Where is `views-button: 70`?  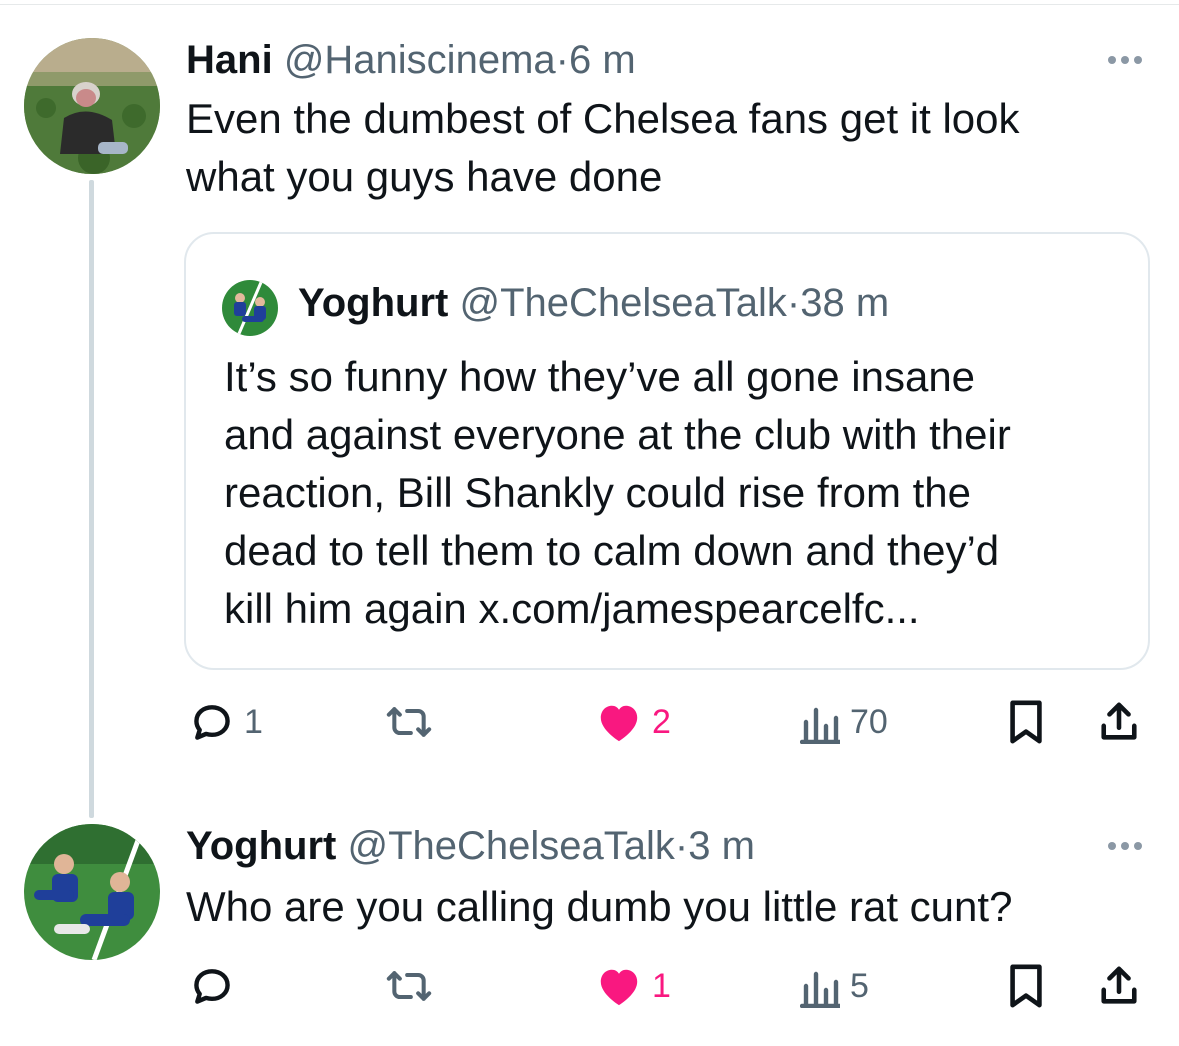
views-button: 70 is located at coordinates (844, 722).